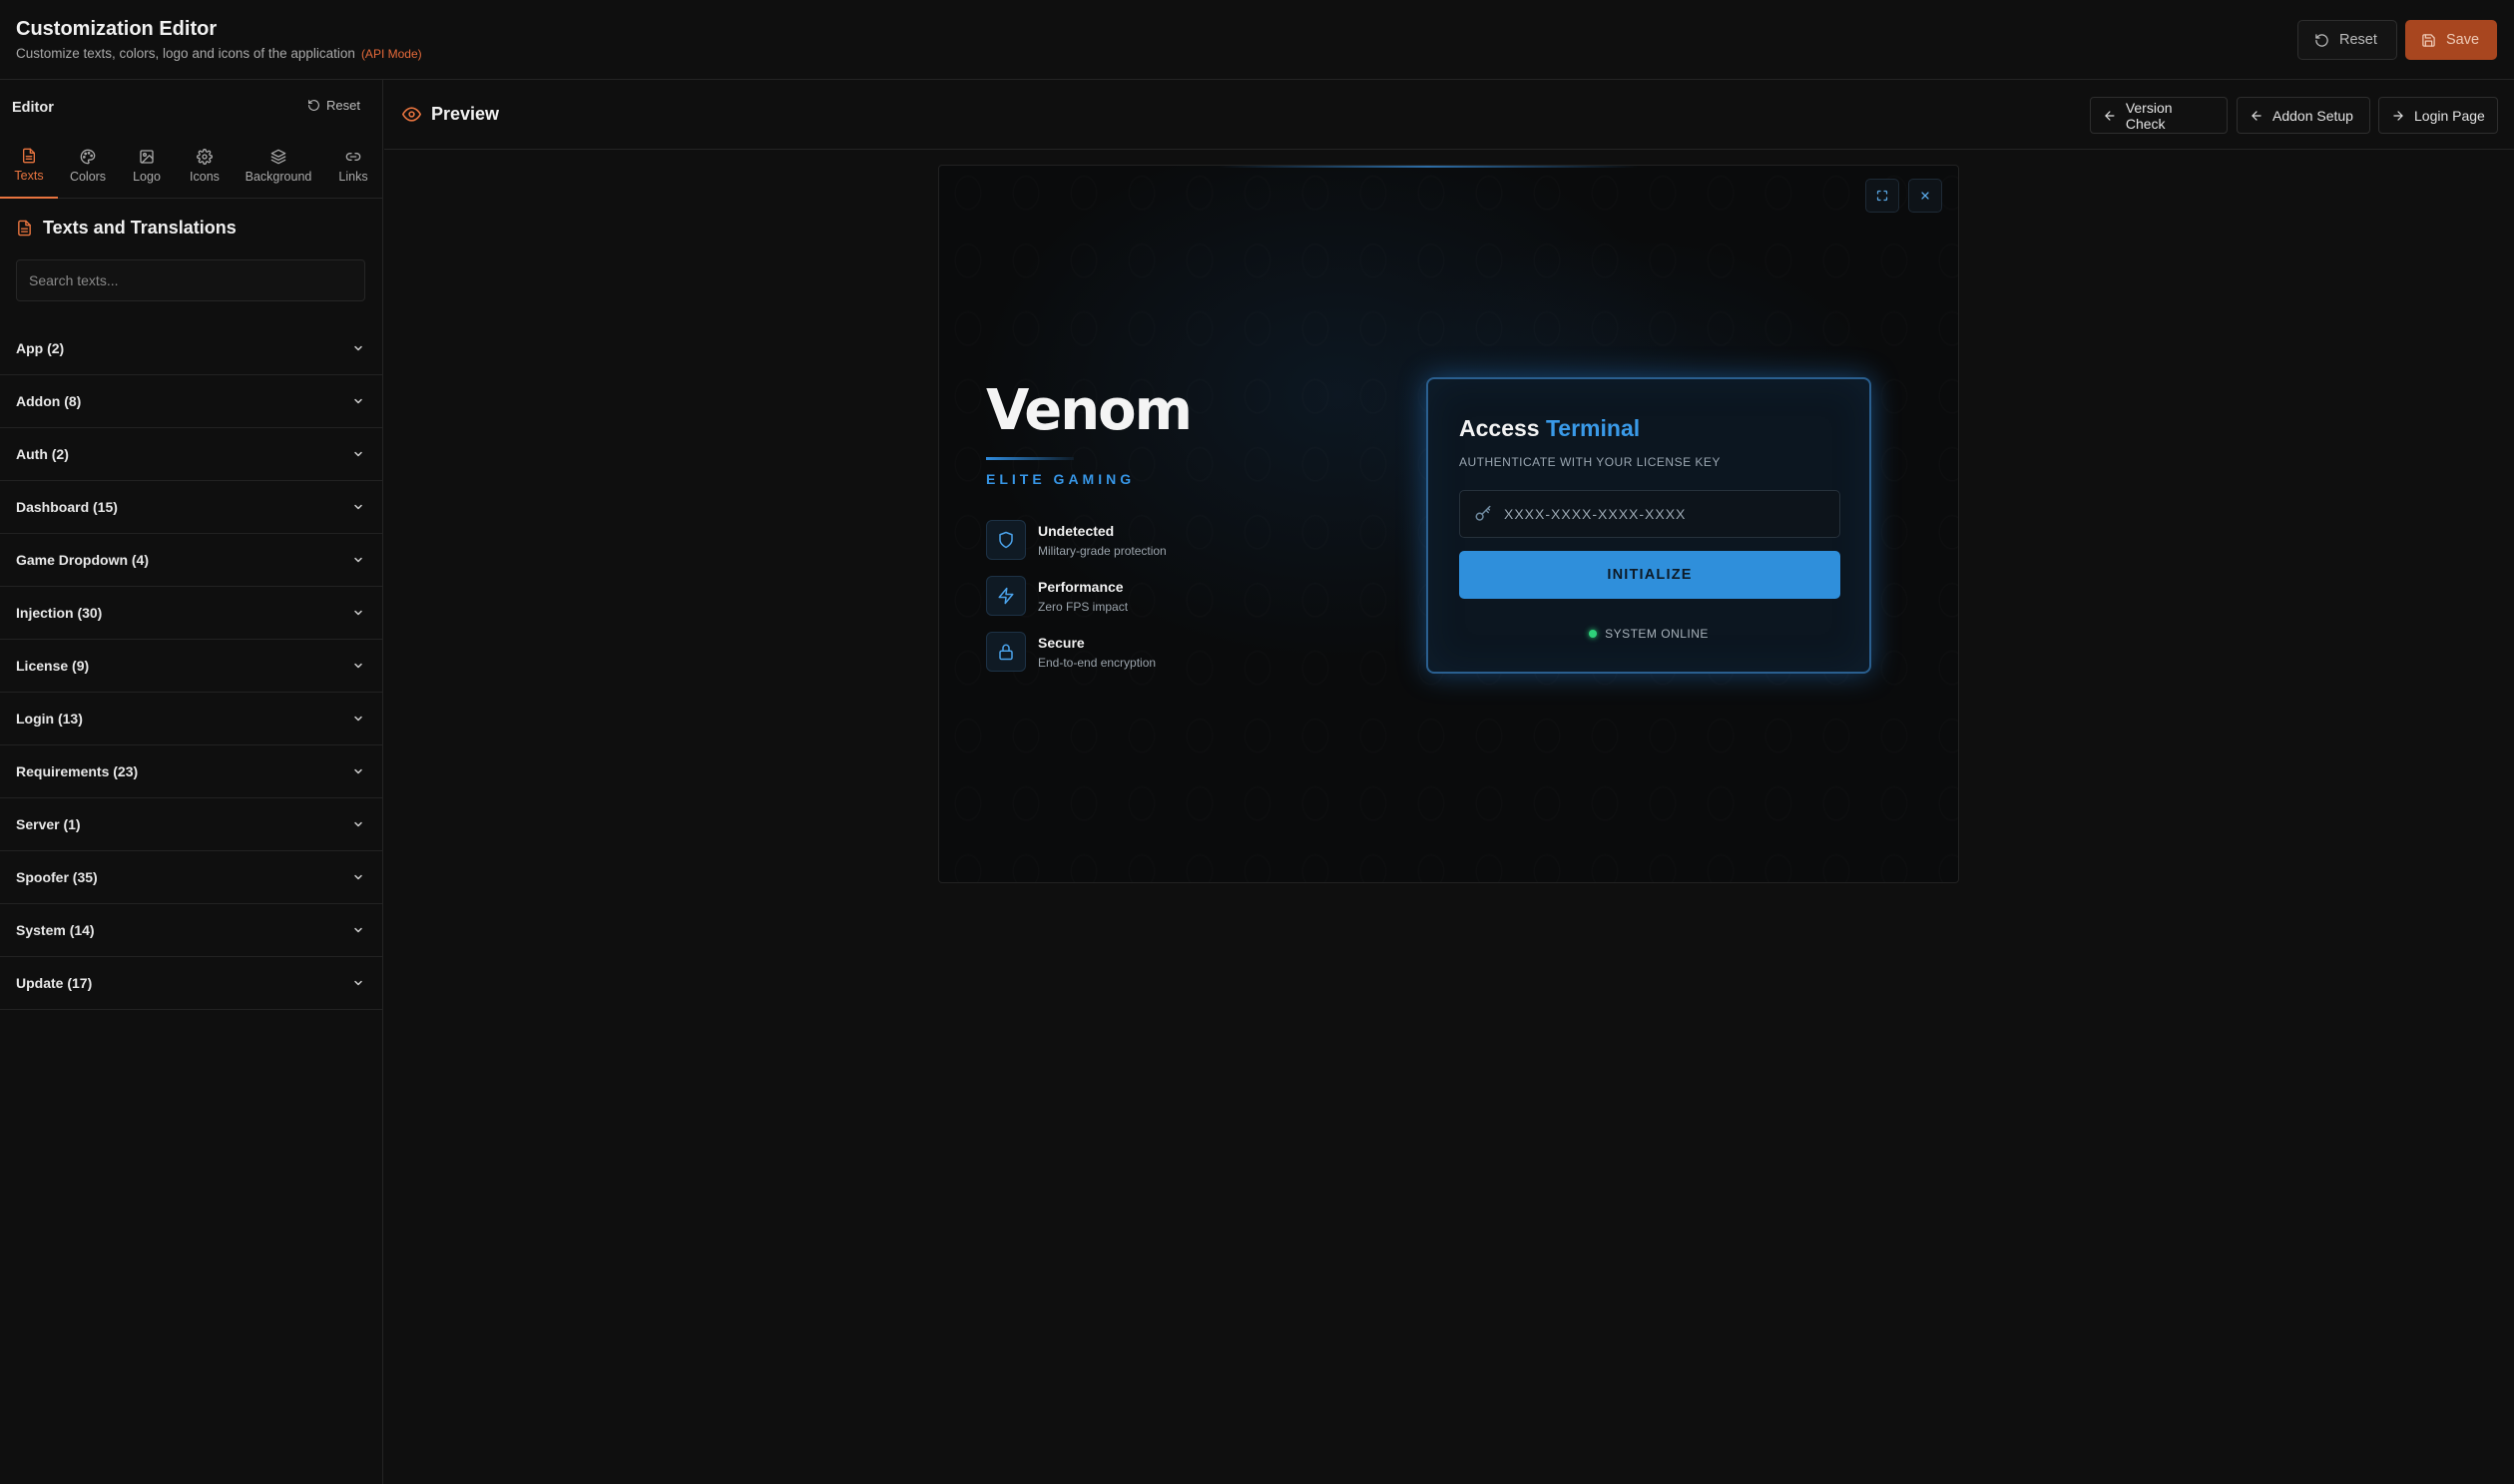 Image resolution: width=2514 pixels, height=1484 pixels. What do you see at coordinates (29, 166) in the screenshot?
I see `tab-texts: Texts` at bounding box center [29, 166].